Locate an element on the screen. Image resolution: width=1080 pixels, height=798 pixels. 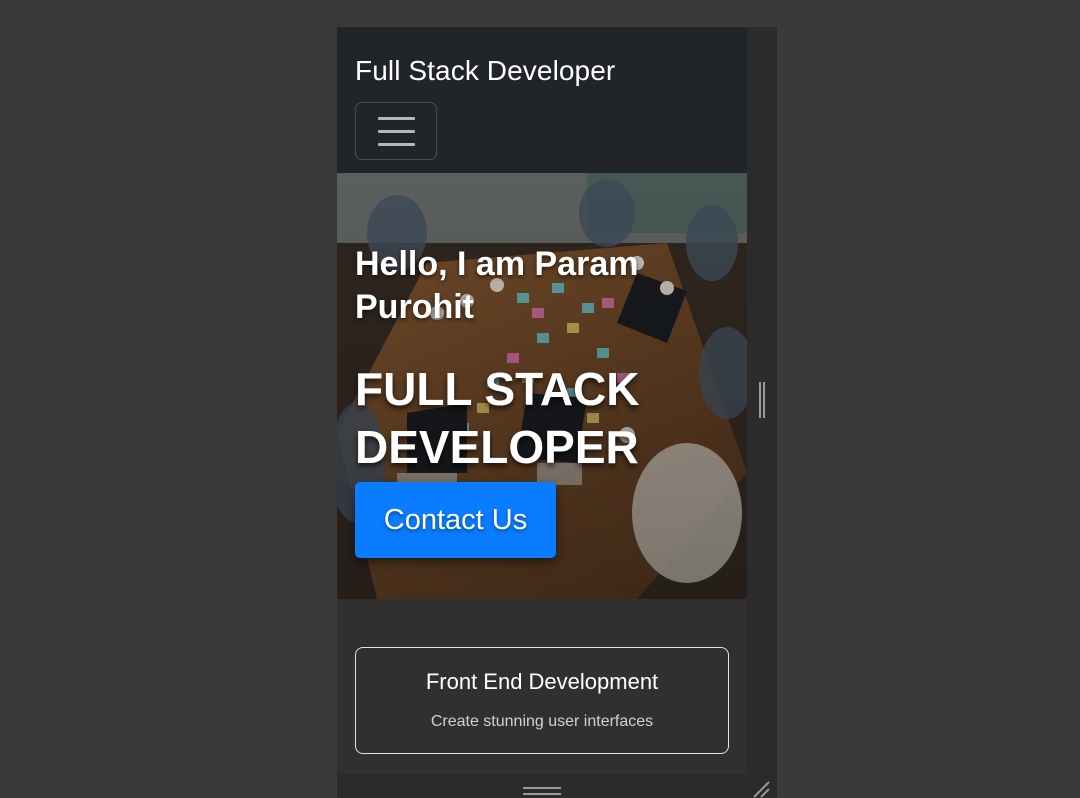
service-card-title: Front End Development is located at coordinates (542, 681).